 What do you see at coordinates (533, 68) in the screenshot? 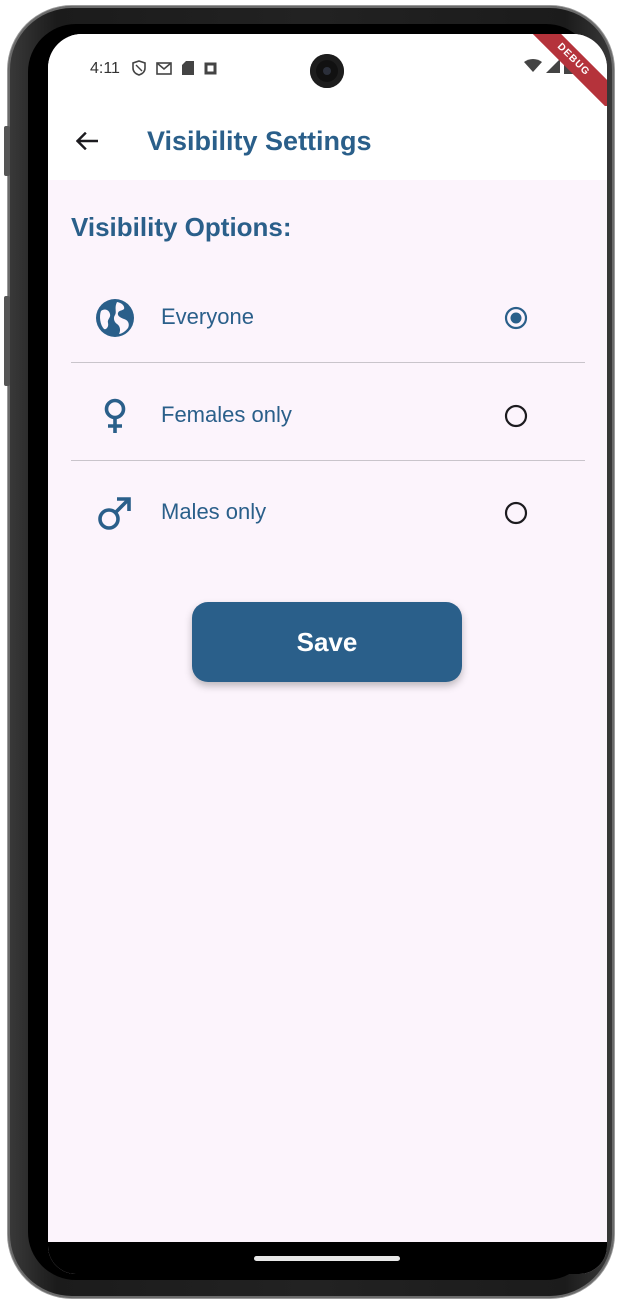
I see `wifi-icon` at bounding box center [533, 68].